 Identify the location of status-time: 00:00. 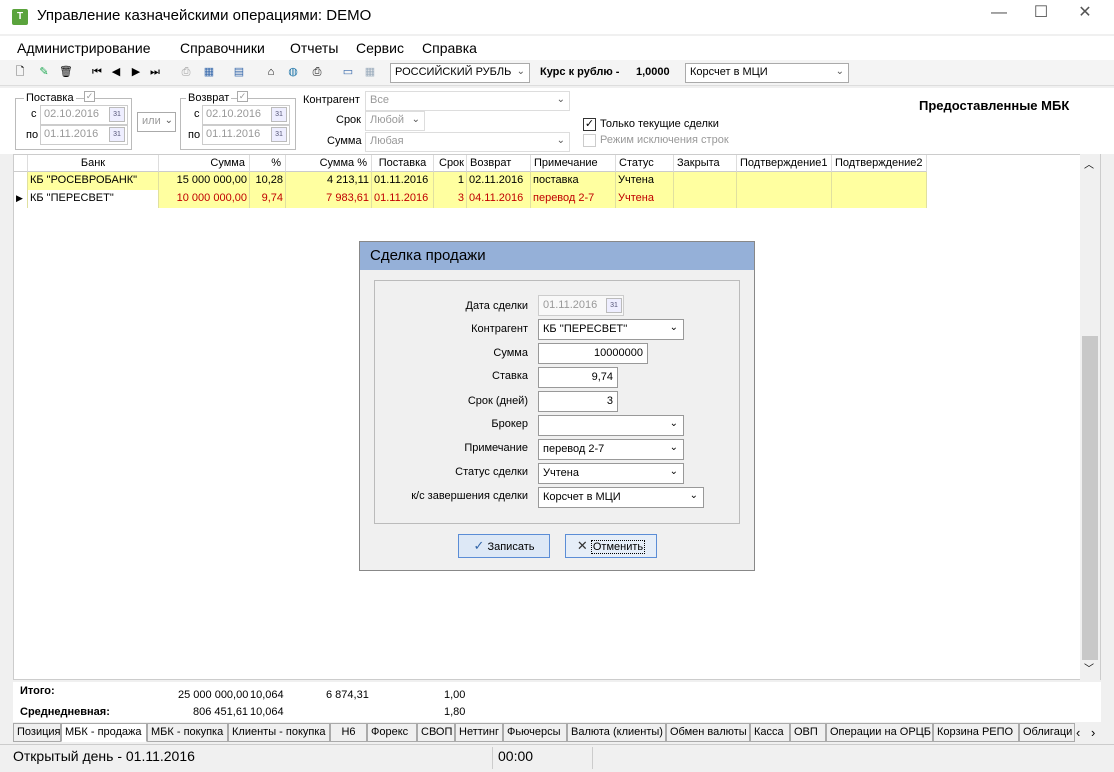
(516, 756).